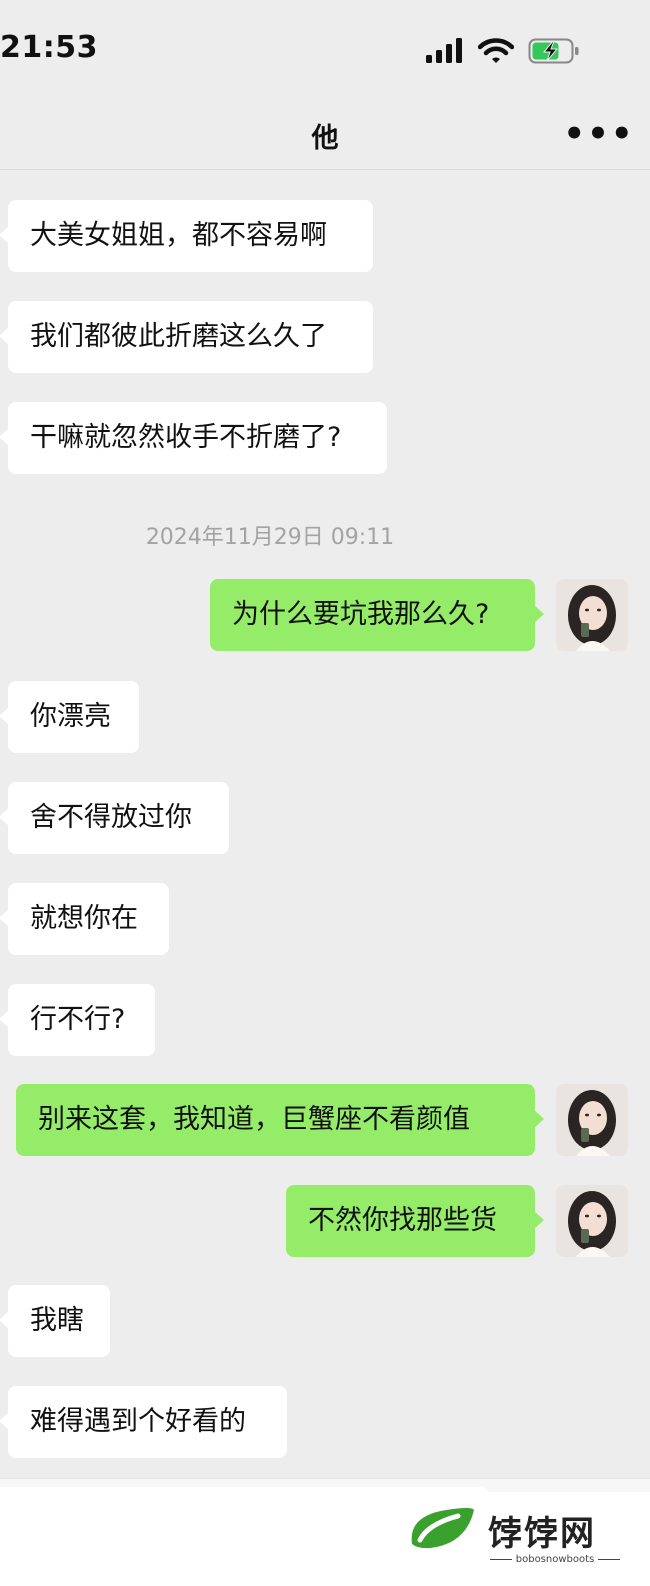  I want to click on status-time: 21:53, so click(49, 47).